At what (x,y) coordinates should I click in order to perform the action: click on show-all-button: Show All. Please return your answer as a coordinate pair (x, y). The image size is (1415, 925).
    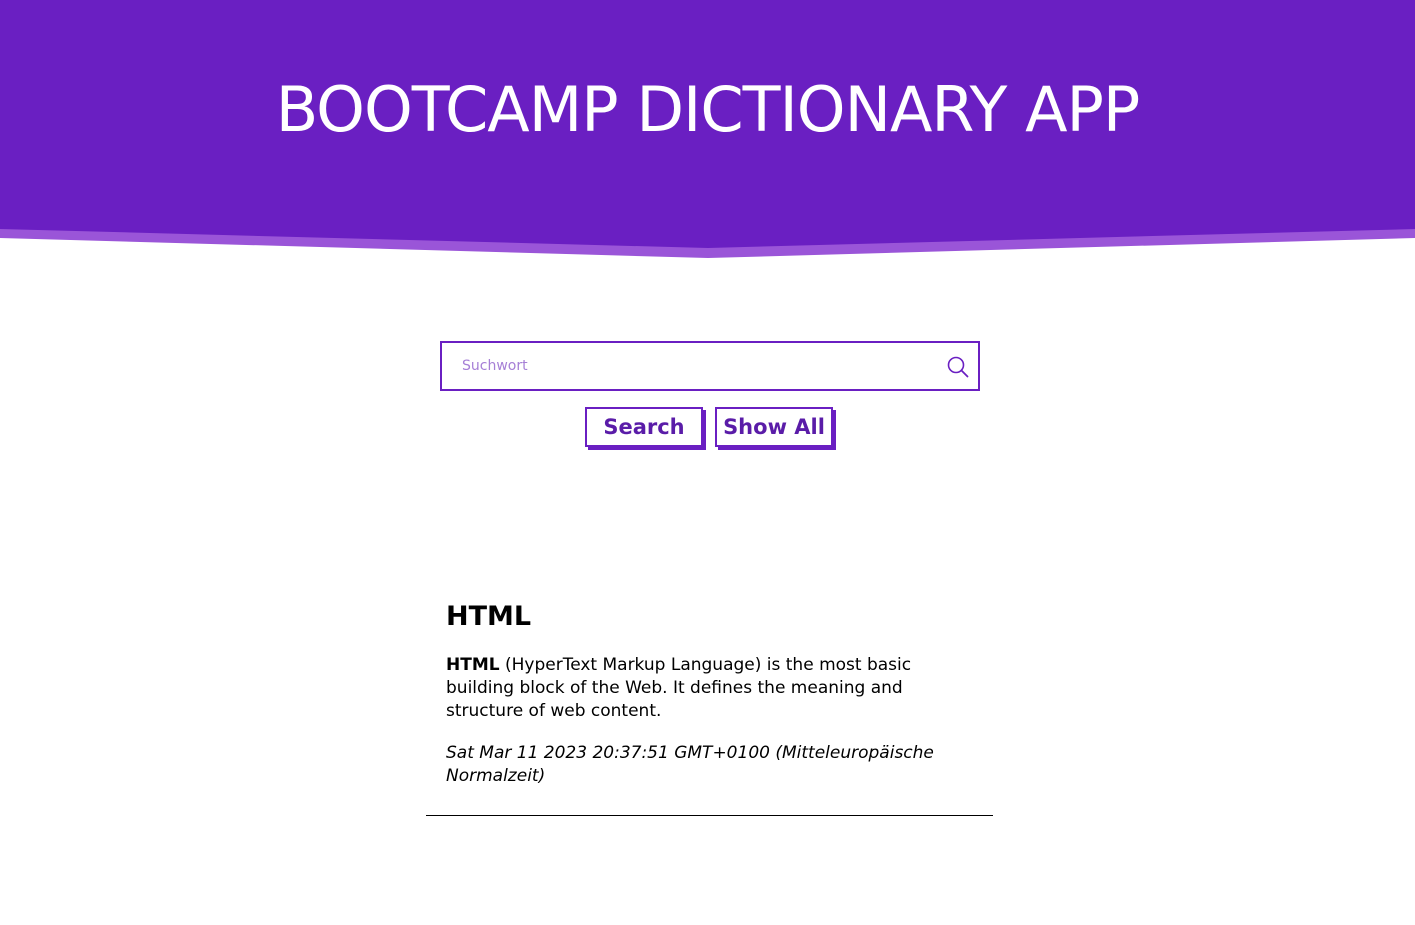
    Looking at the image, I should click on (774, 427).